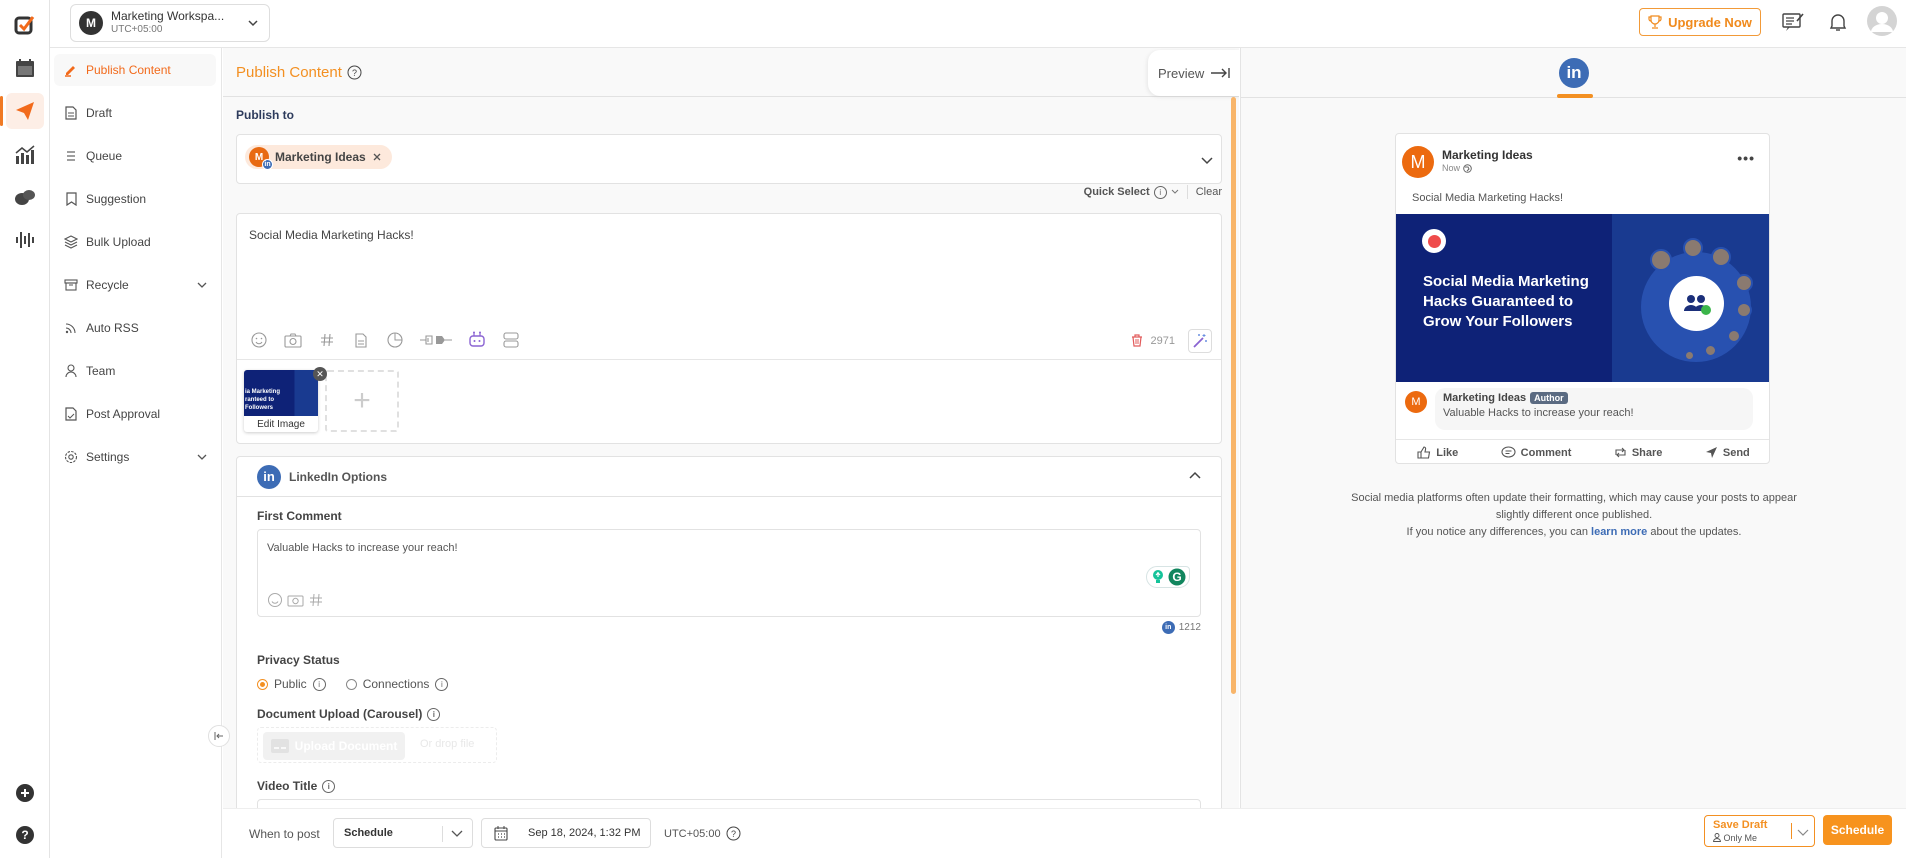 Image resolution: width=1906 pixels, height=858 pixels. What do you see at coordinates (1619, 532) in the screenshot?
I see `learn-more-link: learn more` at bounding box center [1619, 532].